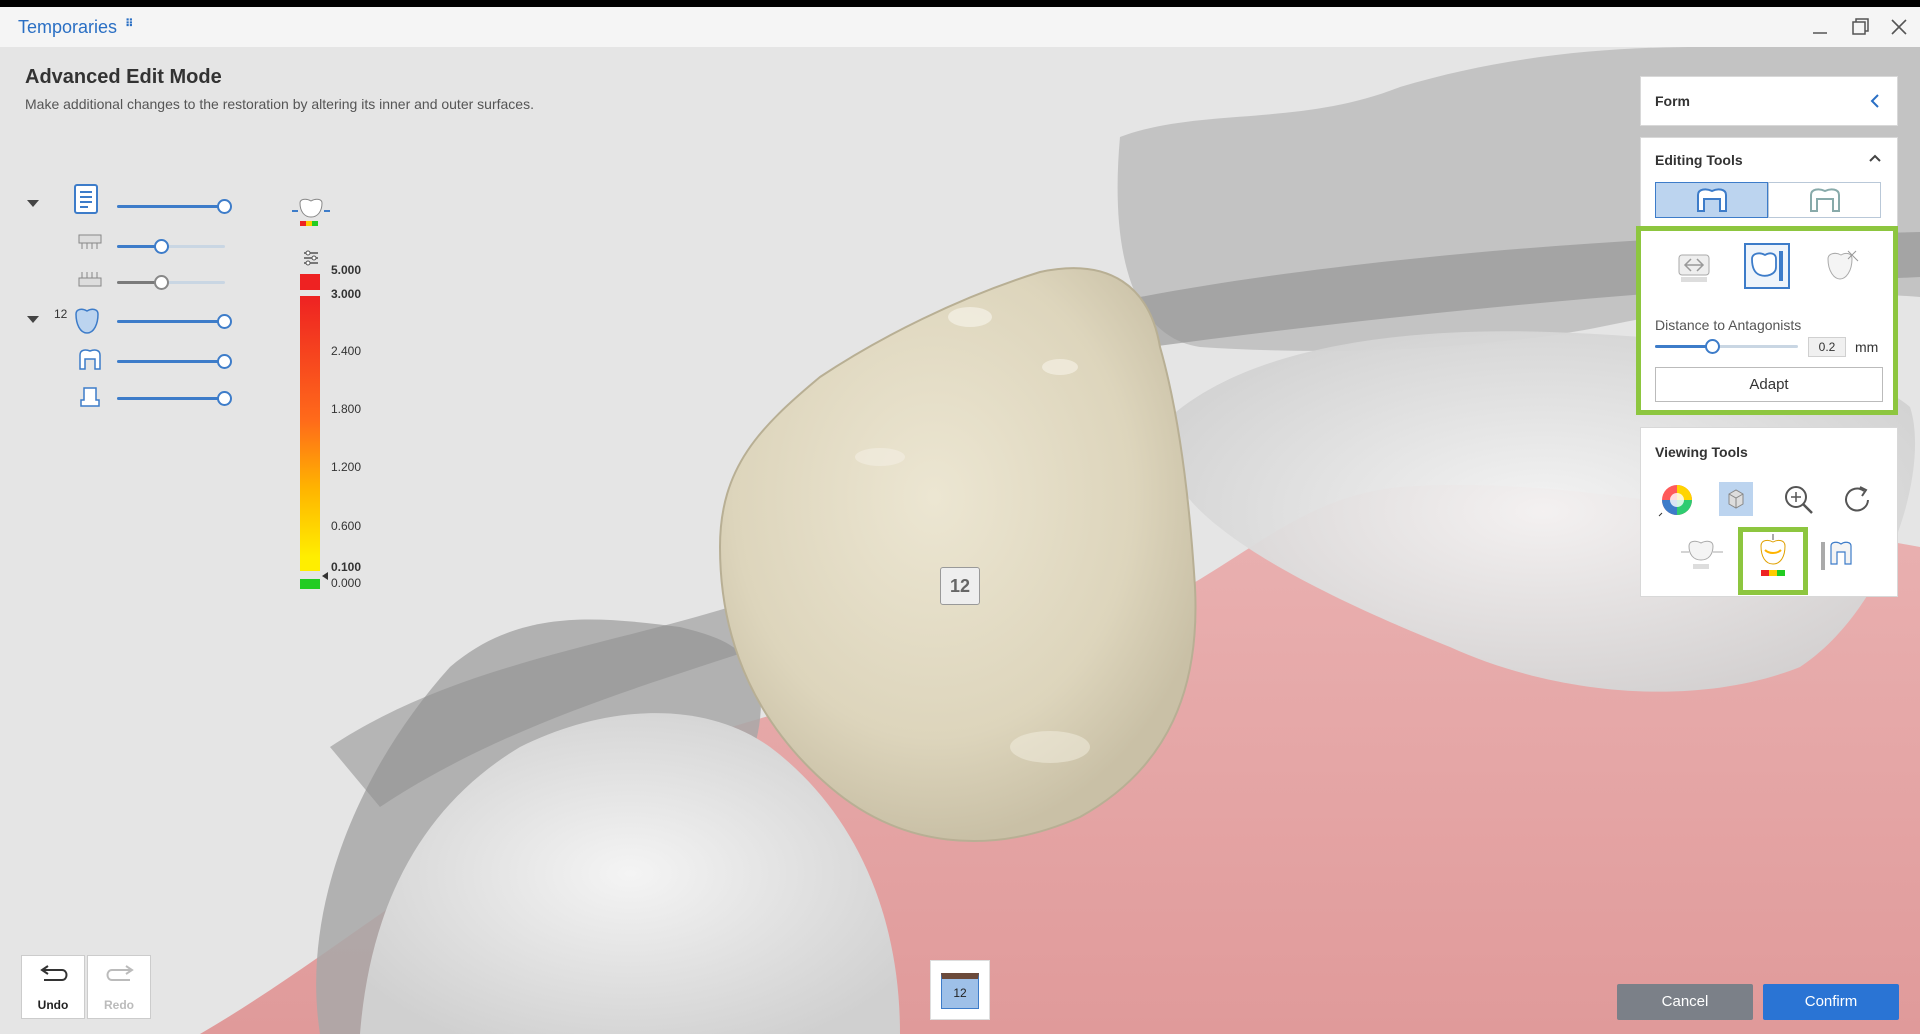  I want to click on chevron-up-icon, so click(1875, 160).